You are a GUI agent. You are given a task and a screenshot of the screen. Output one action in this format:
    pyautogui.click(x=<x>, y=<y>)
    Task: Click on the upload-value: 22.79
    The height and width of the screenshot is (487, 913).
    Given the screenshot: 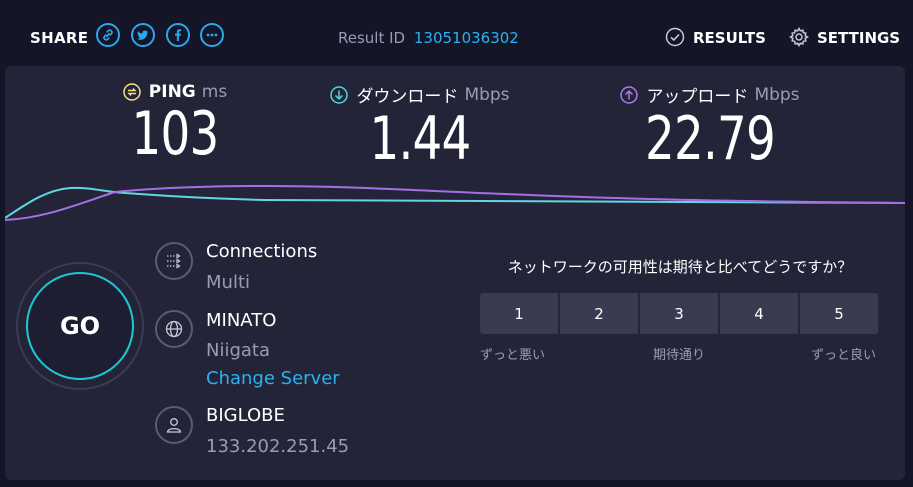 What is the action you would take?
    pyautogui.click(x=710, y=139)
    